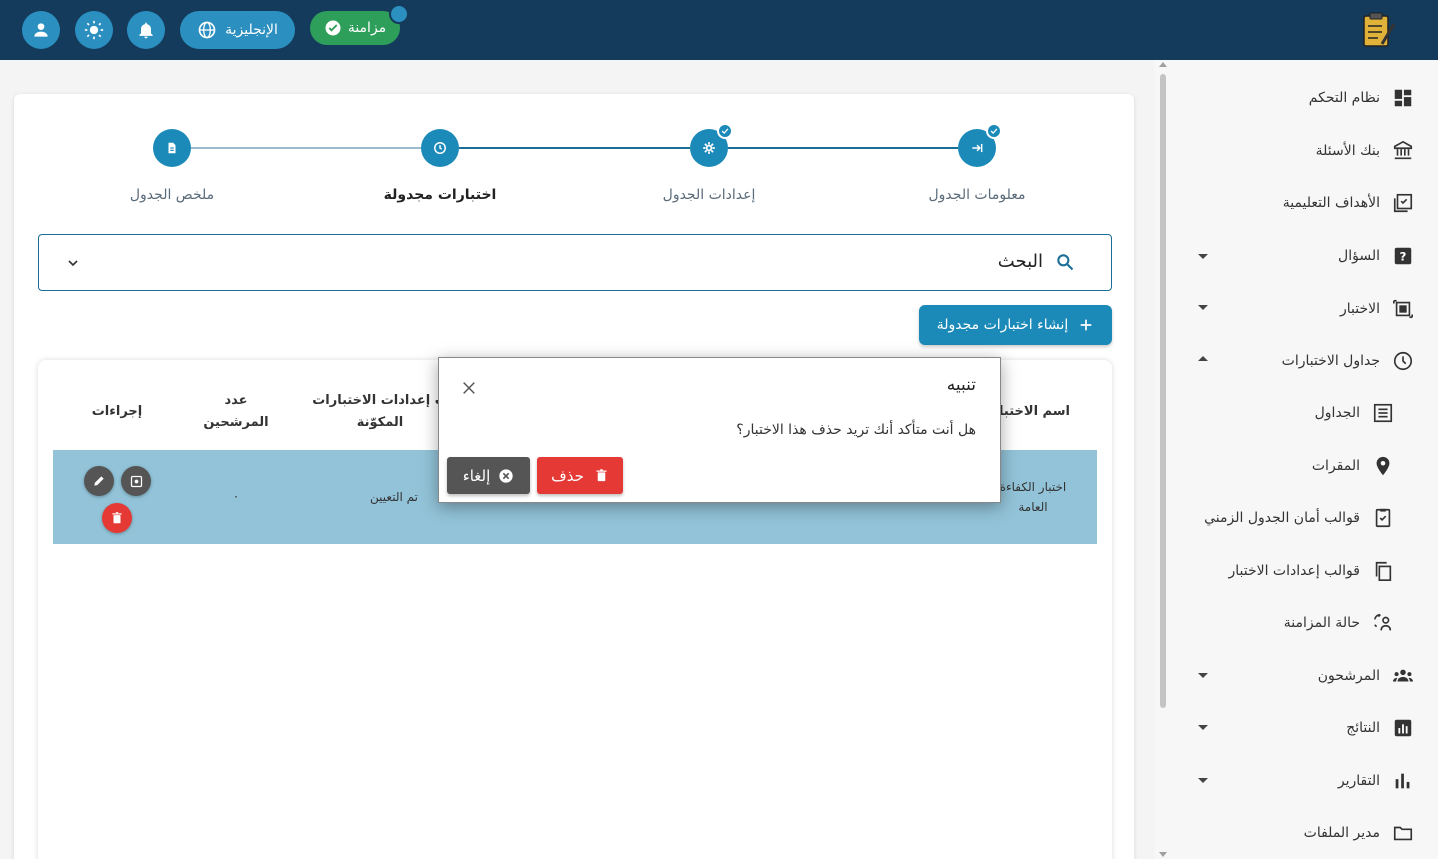 The width and height of the screenshot is (1438, 859). What do you see at coordinates (469, 388) in the screenshot?
I see `close-icon` at bounding box center [469, 388].